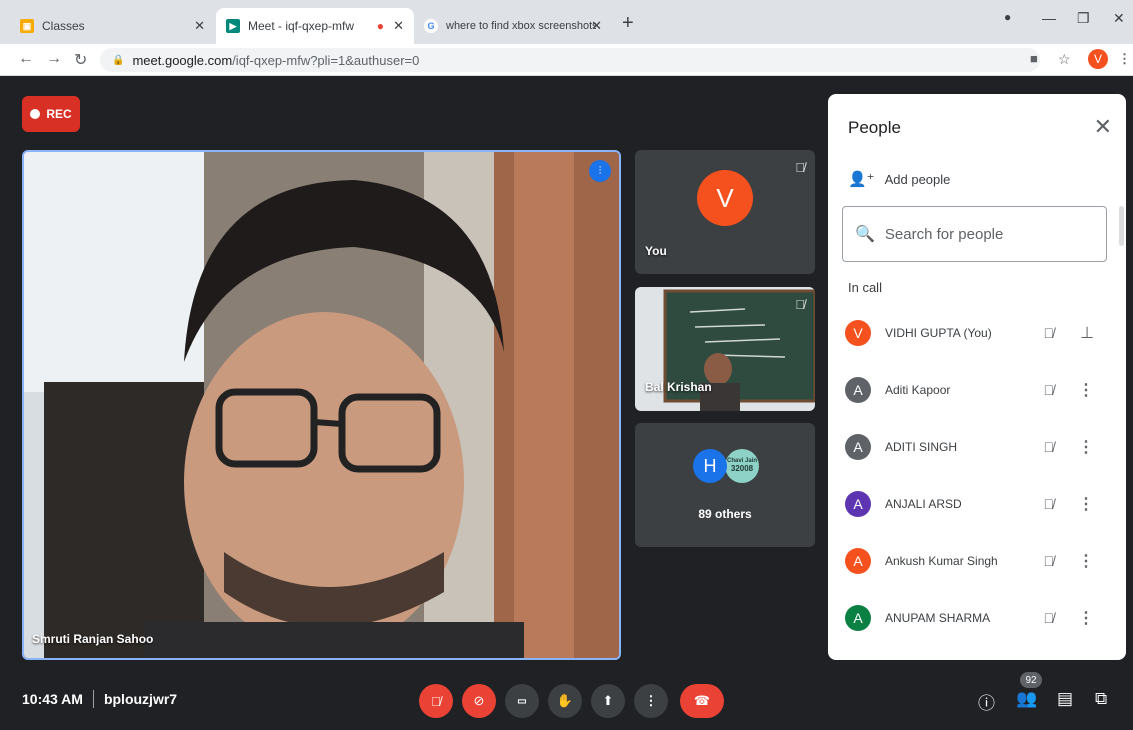  Describe the element at coordinates (977, 389) in the screenshot. I see `list-item: A Aditi Kapoor 🎙̸ ⋮` at that location.